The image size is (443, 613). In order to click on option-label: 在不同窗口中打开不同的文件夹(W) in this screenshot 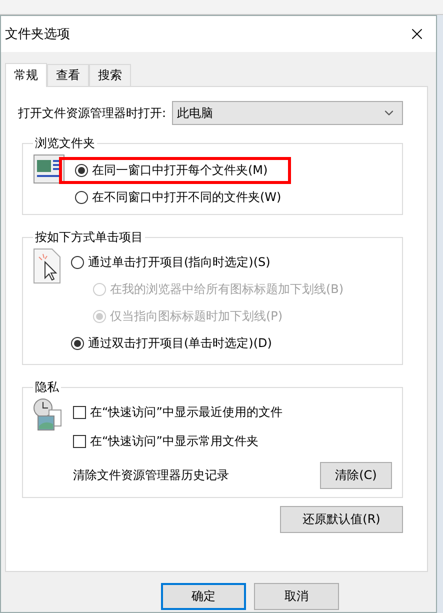, I will do `click(187, 197)`.